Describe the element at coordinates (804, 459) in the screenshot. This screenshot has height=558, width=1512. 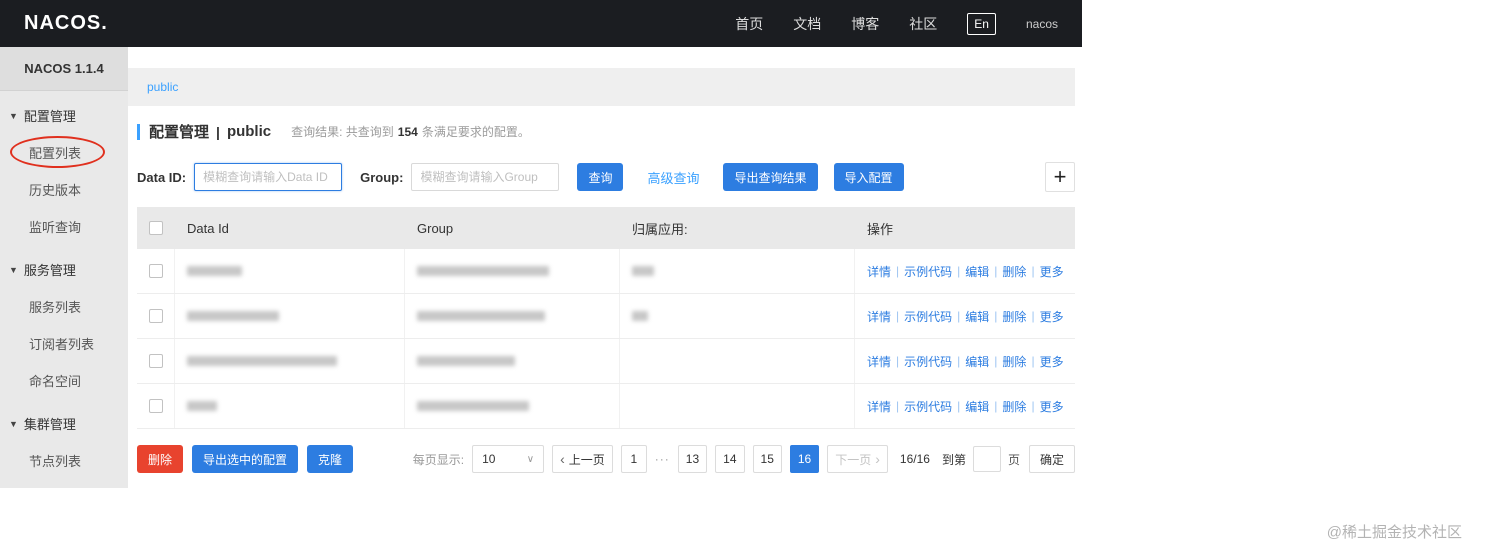
I see `page-button-16-active: 16` at that location.